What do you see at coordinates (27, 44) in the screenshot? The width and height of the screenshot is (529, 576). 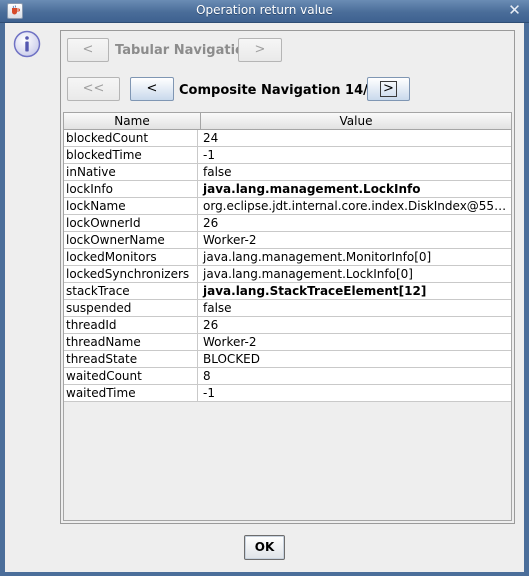 I see `info-icon` at bounding box center [27, 44].